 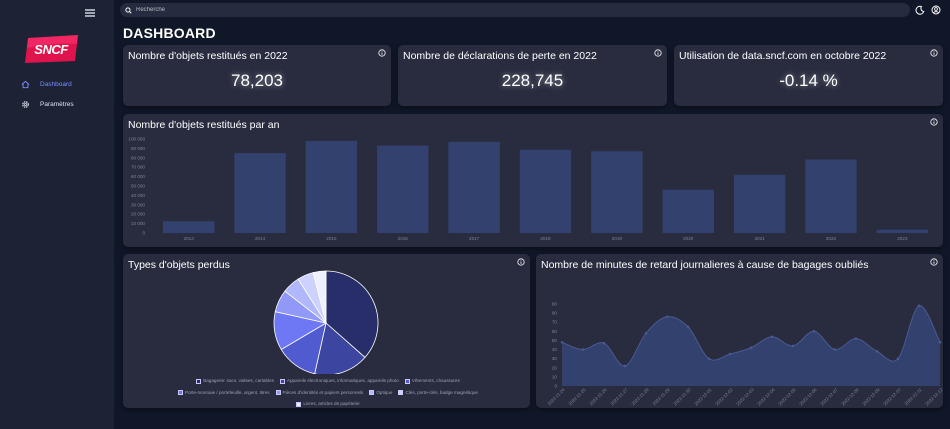 I want to click on home-icon, so click(x=25, y=84).